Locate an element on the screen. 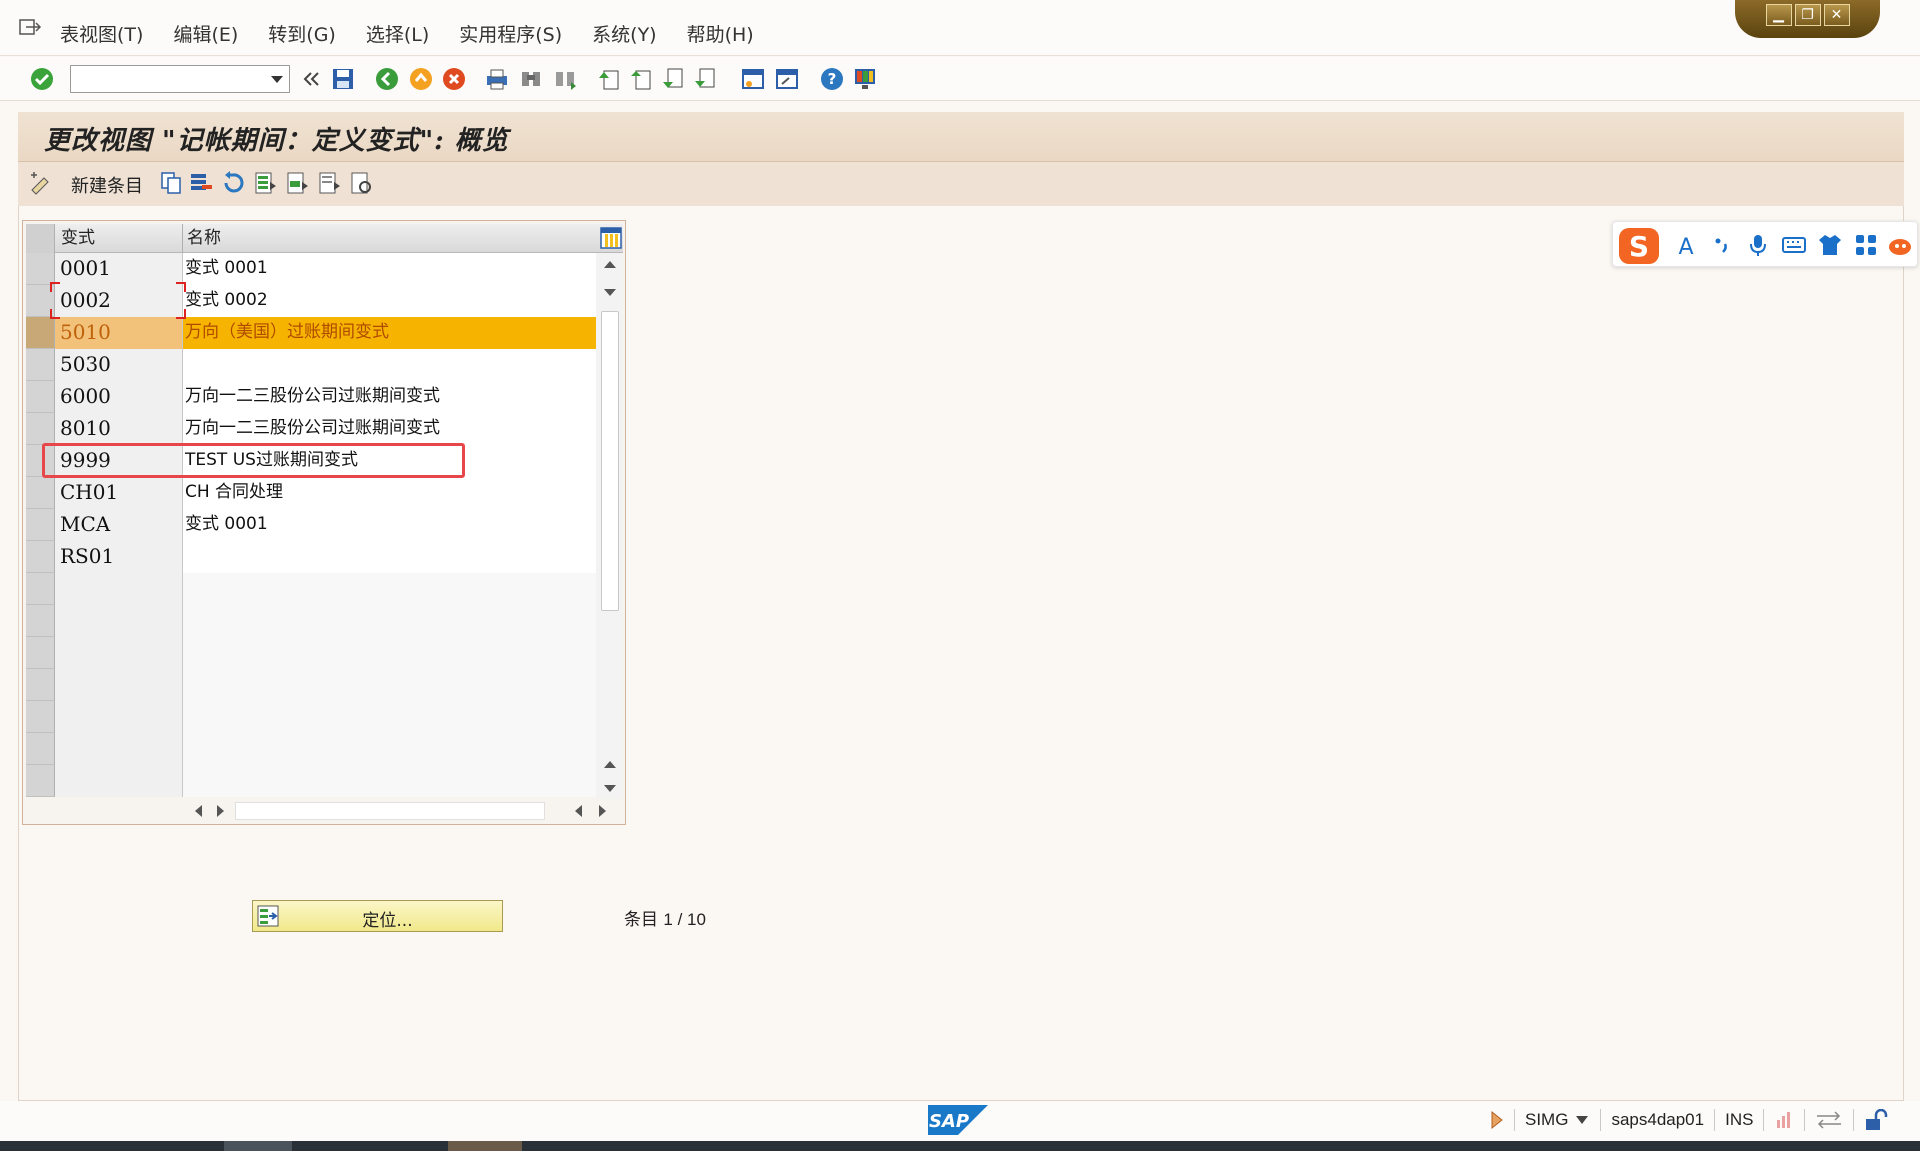  skin-shirt-icon is located at coordinates (1830, 245).